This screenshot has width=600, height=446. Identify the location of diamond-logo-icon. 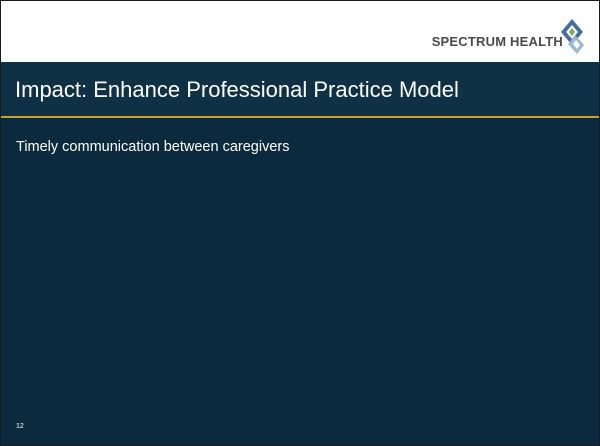
(572, 36).